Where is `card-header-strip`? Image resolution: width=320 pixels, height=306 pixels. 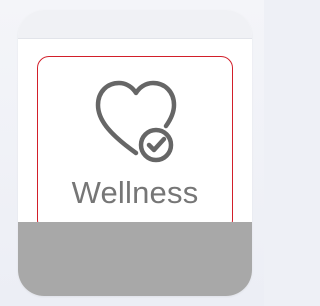
card-header-strip is located at coordinates (135, 24).